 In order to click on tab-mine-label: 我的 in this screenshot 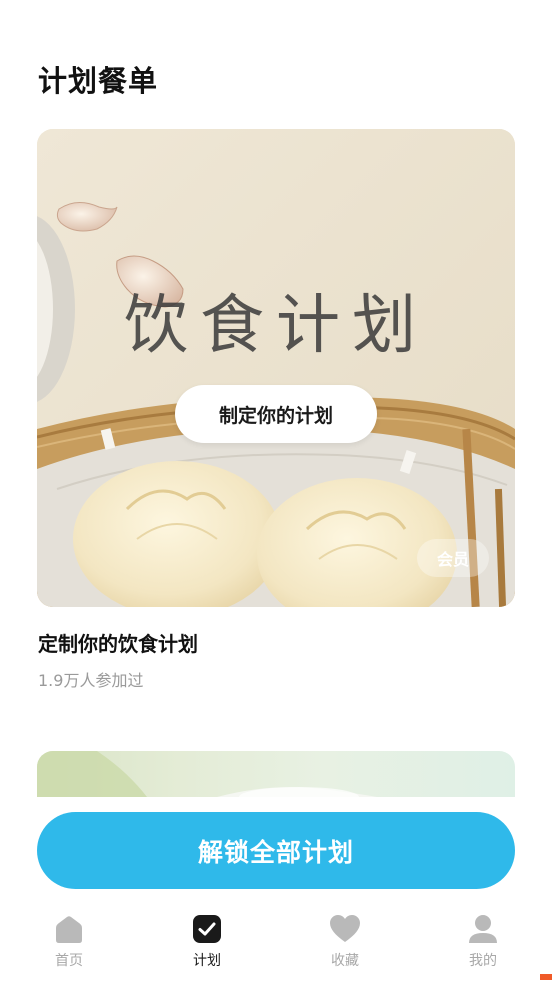, I will do `click(483, 961)`.